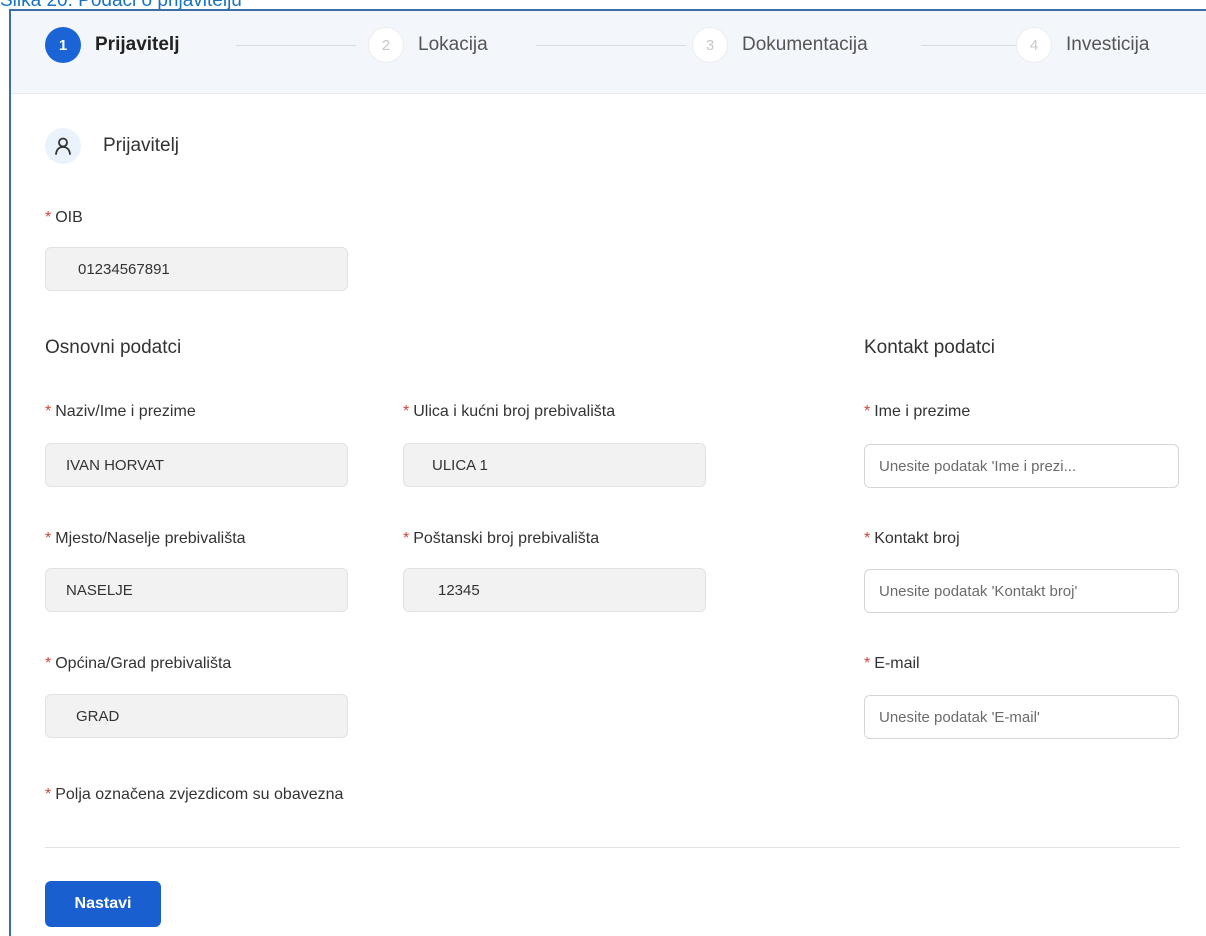  Describe the element at coordinates (196, 716) in the screenshot. I see `opcina-field: GRAD` at that location.